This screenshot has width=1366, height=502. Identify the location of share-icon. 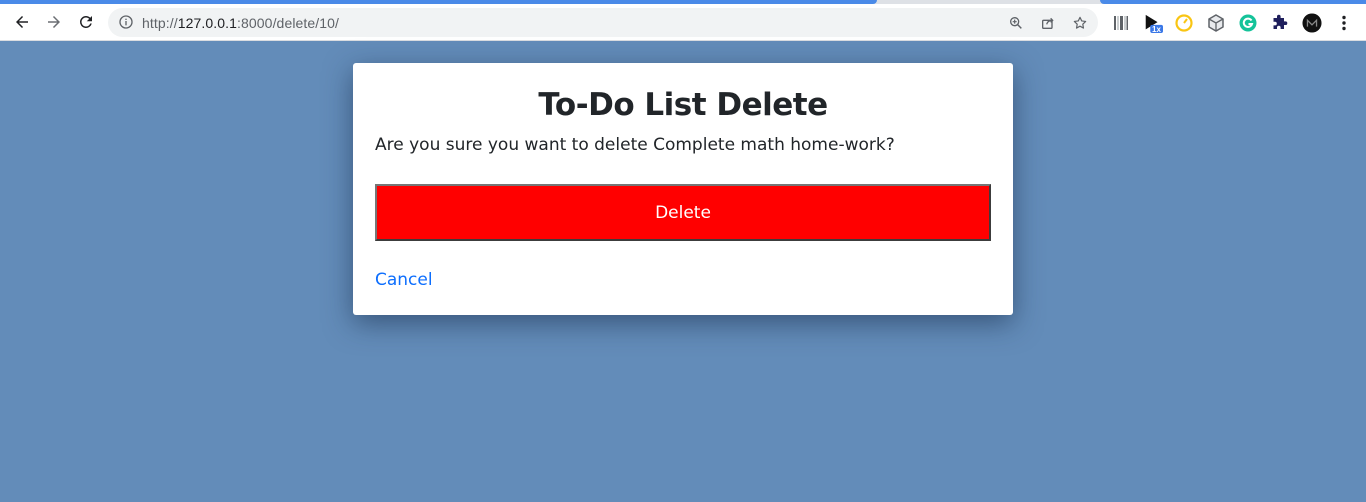
(1048, 23).